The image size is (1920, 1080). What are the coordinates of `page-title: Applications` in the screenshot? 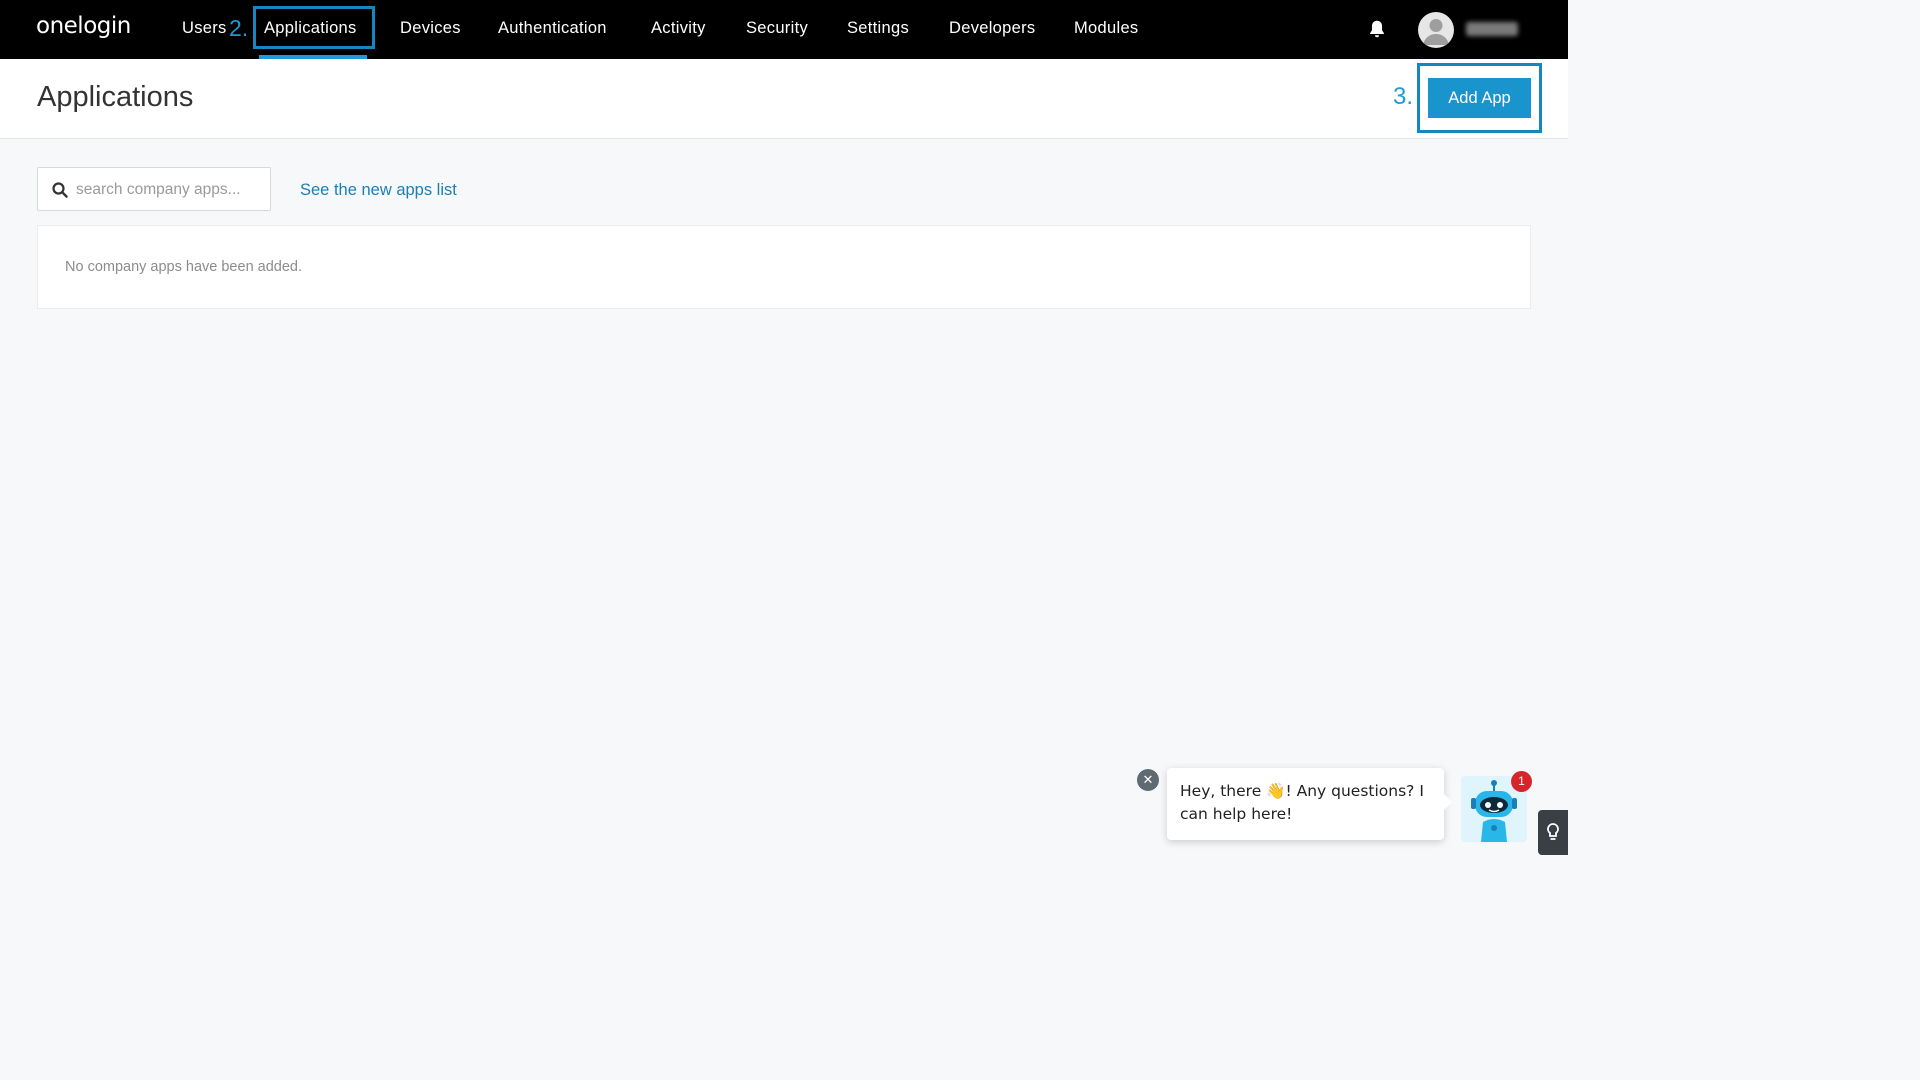 It's located at (115, 97).